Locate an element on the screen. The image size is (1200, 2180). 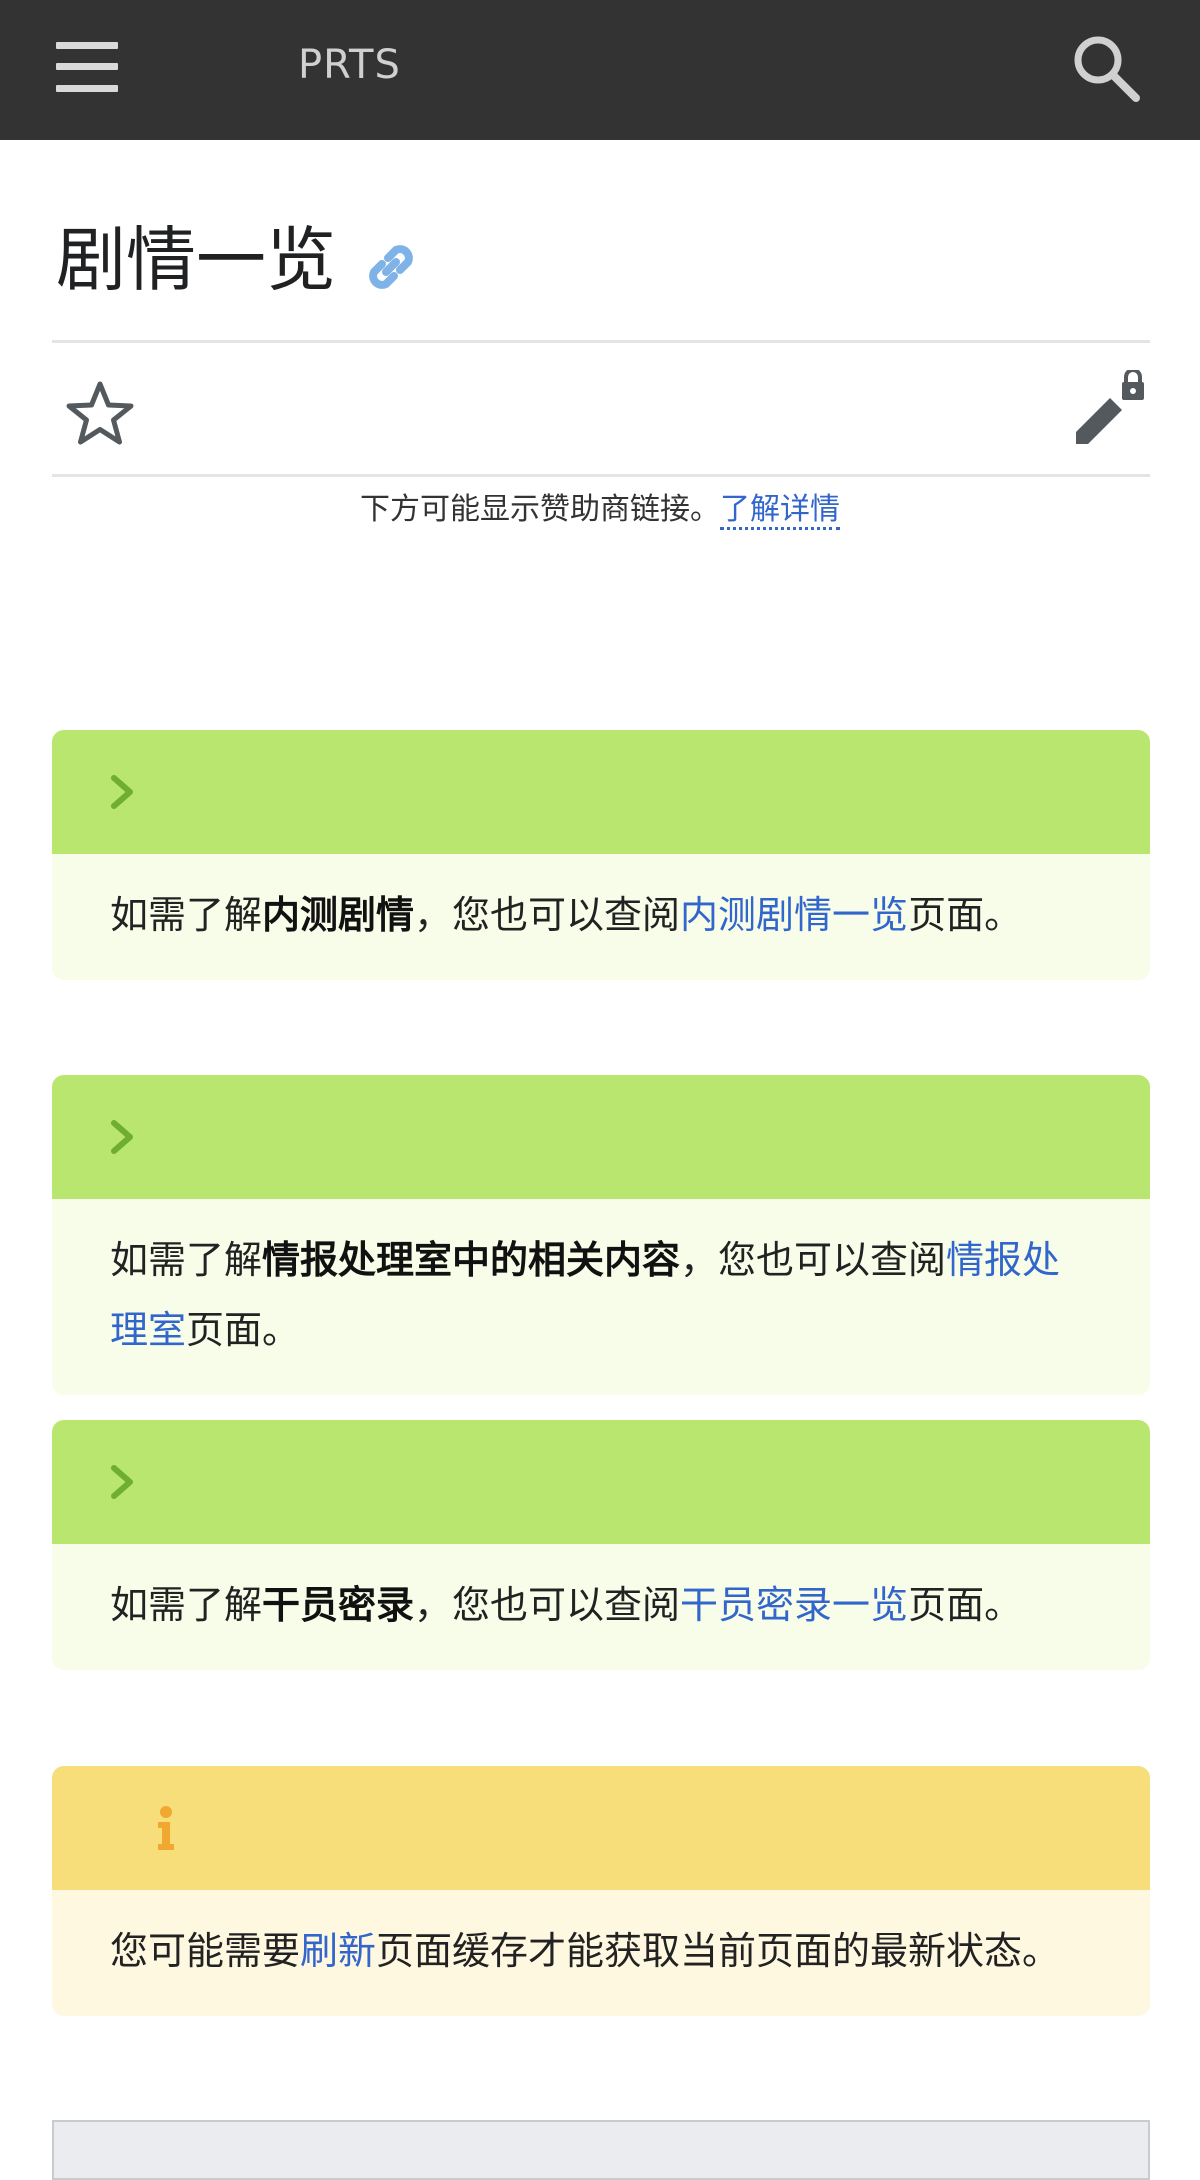
divider-top is located at coordinates (601, 341).